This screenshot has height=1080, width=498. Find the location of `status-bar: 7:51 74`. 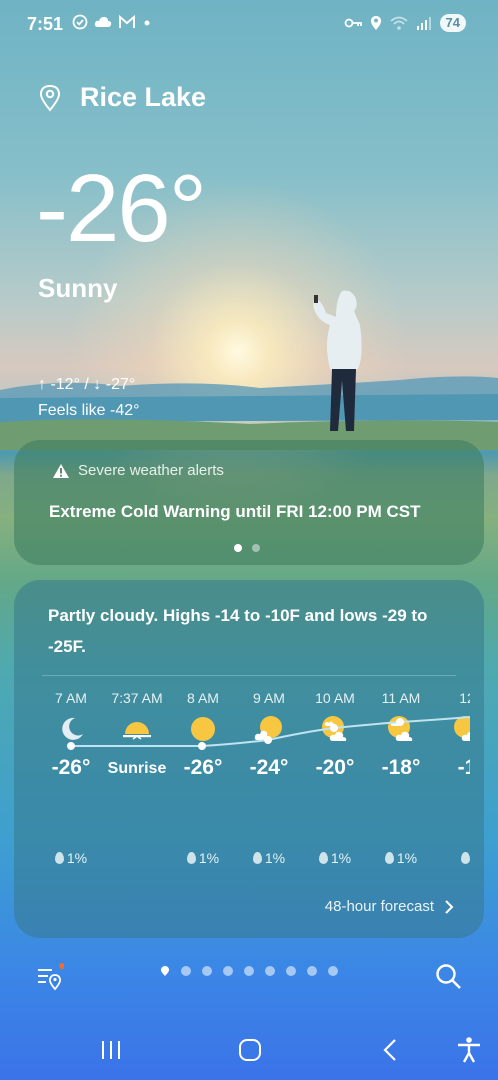

status-bar: 7:51 74 is located at coordinates (249, 25).